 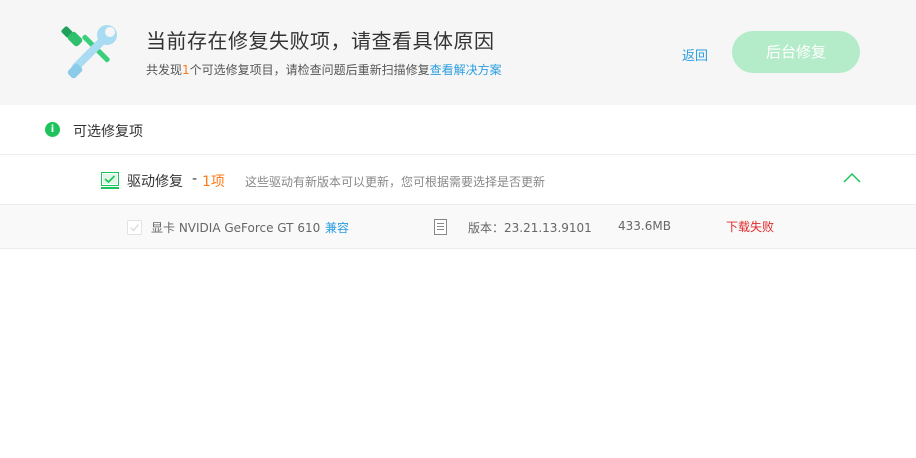 I want to click on chevron-up-icon, so click(x=852, y=178).